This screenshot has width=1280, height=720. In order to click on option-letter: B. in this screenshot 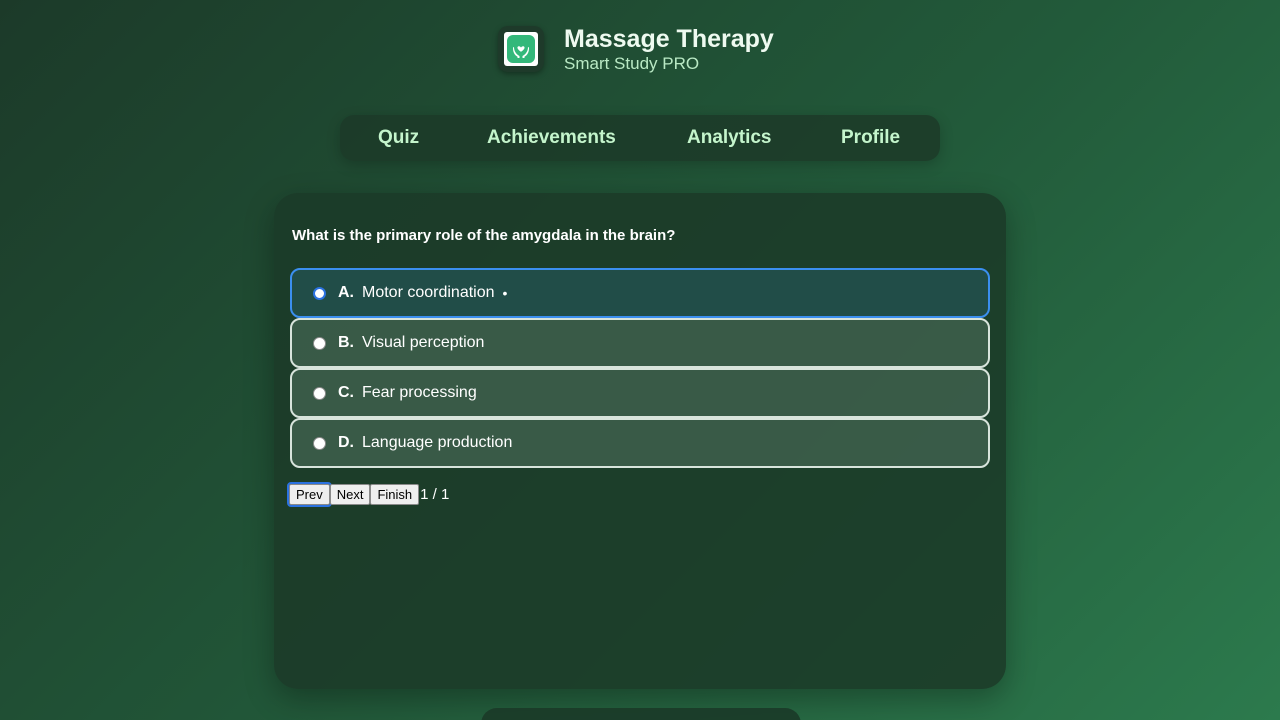, I will do `click(346, 342)`.